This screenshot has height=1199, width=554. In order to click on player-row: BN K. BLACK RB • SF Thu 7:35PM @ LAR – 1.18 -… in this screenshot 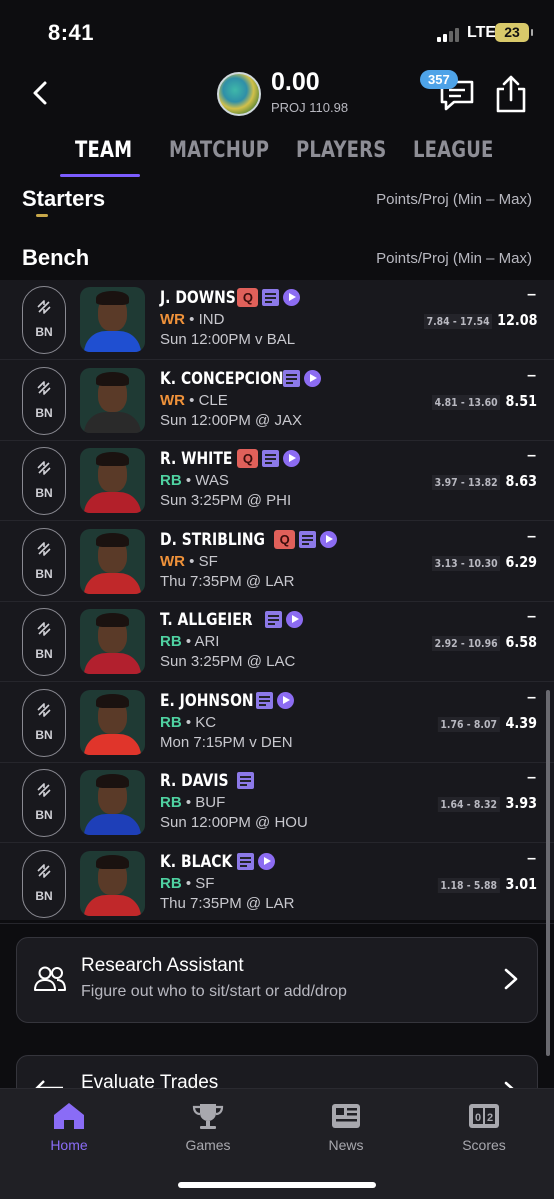, I will do `click(277, 884)`.